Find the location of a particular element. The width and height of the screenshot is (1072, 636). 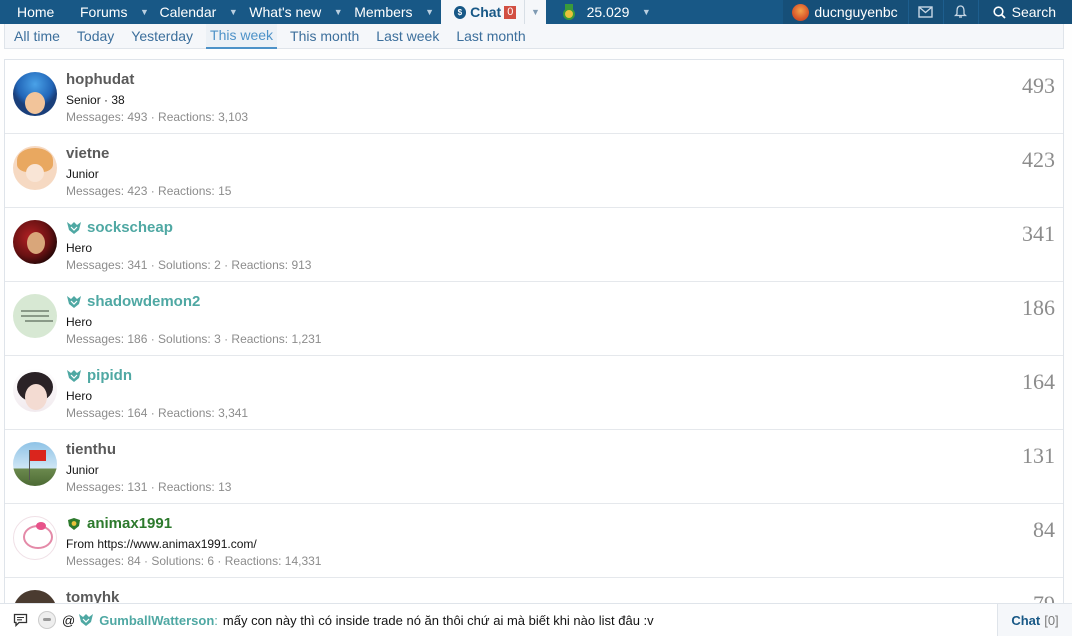

member-message-count: 423 is located at coordinates (1038, 159).